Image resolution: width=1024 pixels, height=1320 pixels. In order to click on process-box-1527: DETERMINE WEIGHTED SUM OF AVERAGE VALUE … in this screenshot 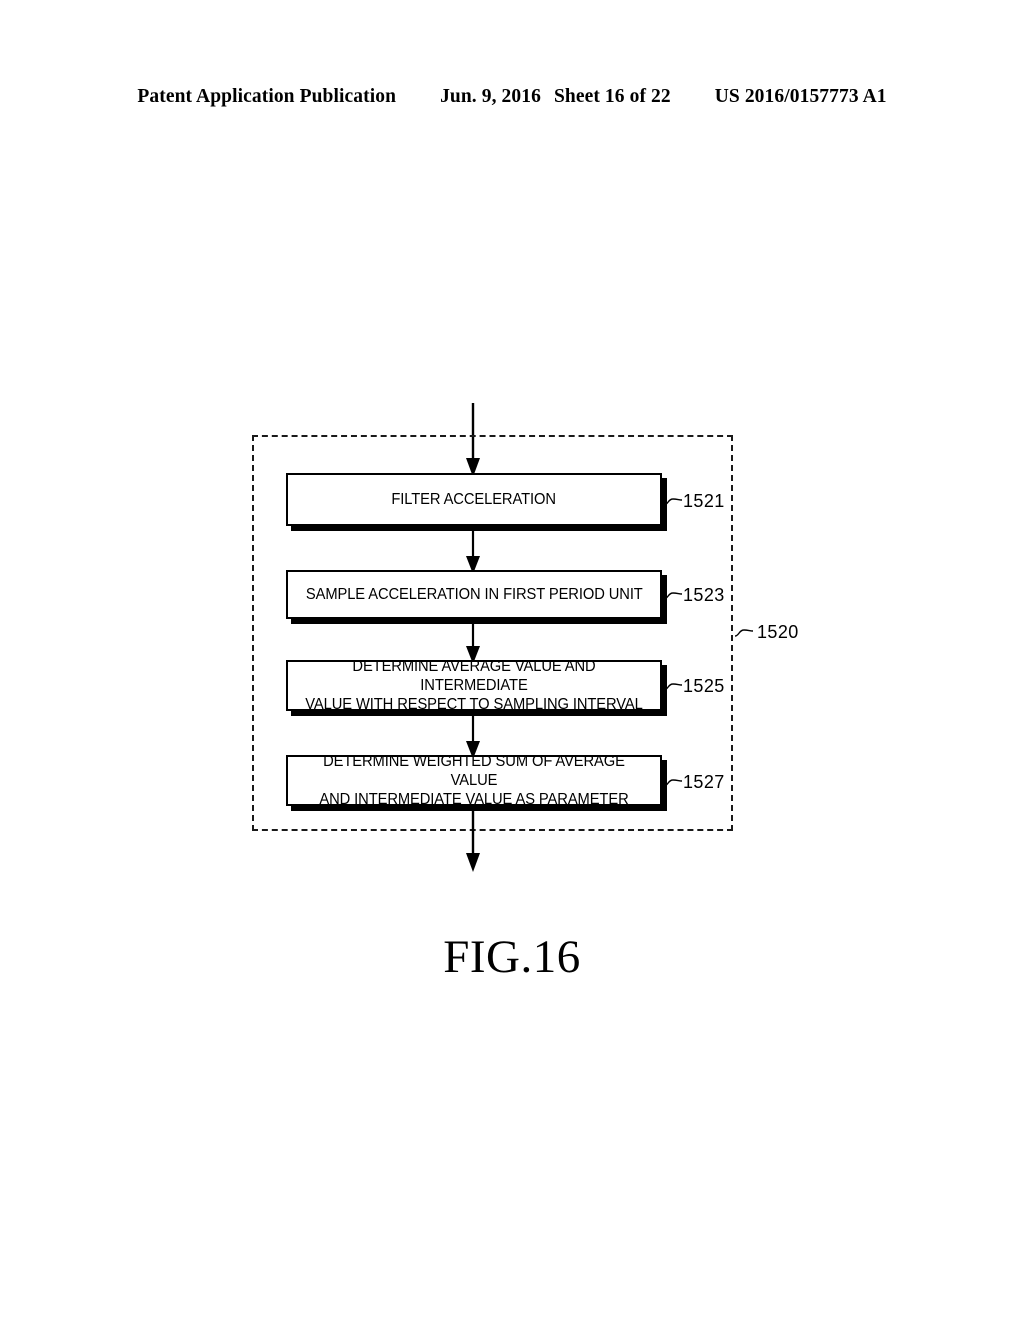, I will do `click(474, 780)`.